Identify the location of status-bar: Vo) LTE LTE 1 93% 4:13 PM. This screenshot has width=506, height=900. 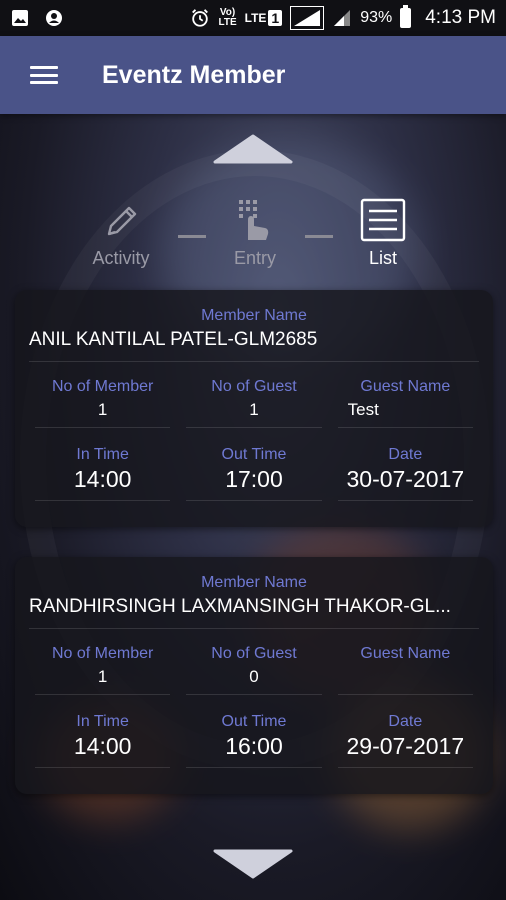
(253, 18).